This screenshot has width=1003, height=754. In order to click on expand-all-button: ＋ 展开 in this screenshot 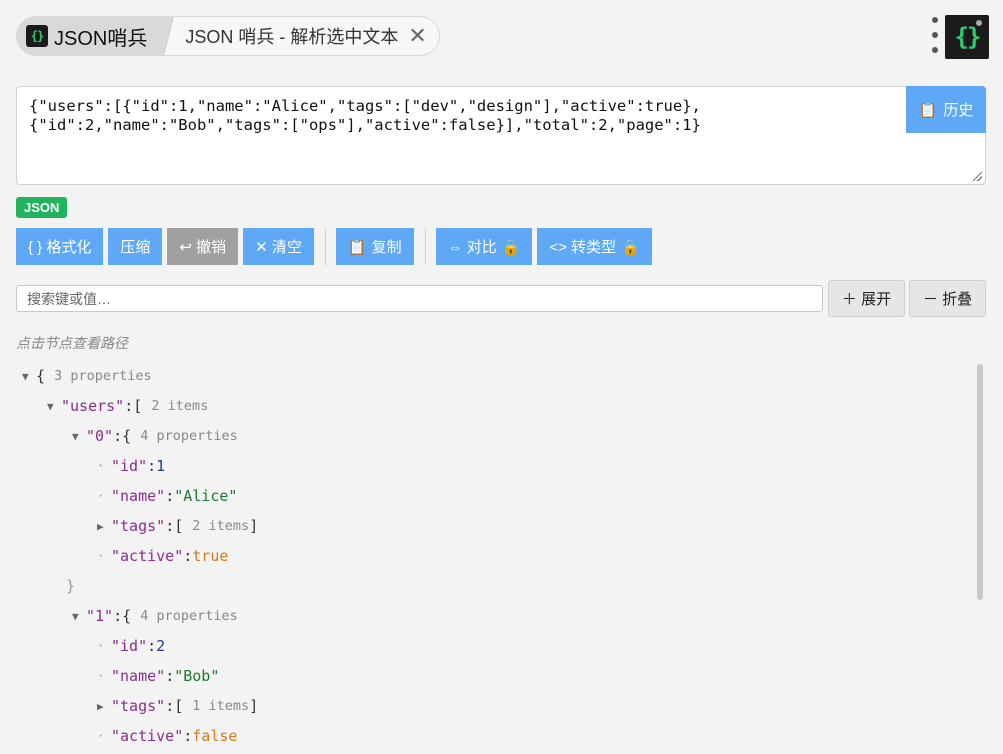, I will do `click(866, 298)`.